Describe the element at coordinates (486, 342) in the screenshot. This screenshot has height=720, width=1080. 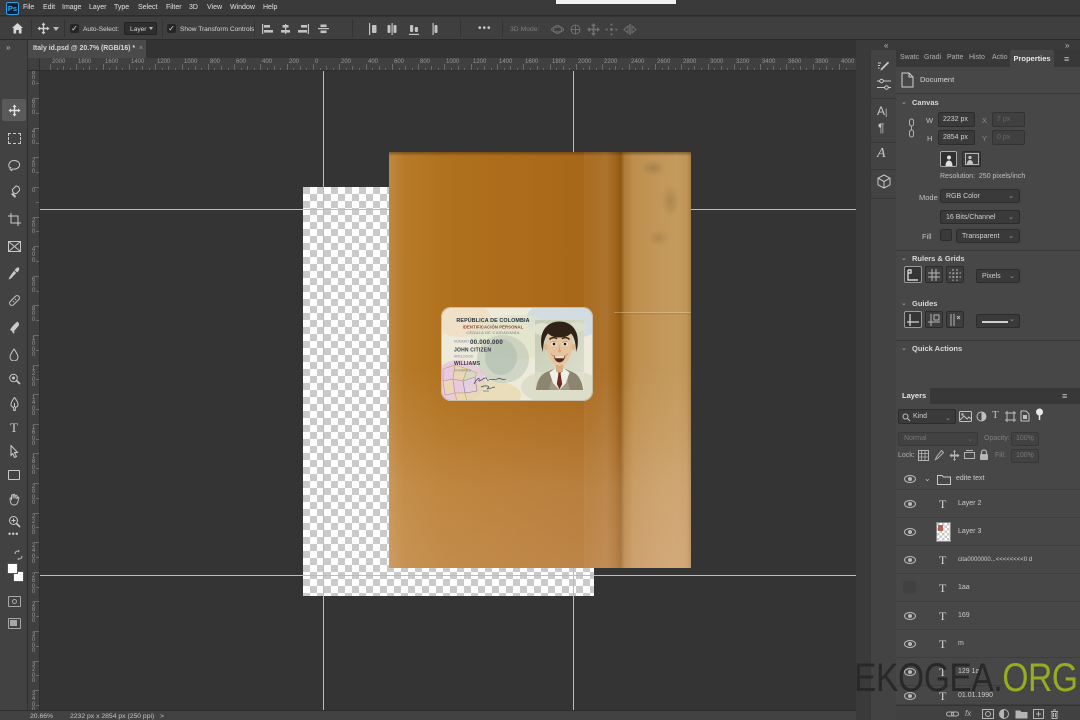
I see `svg-text: 00.000.000` at that location.